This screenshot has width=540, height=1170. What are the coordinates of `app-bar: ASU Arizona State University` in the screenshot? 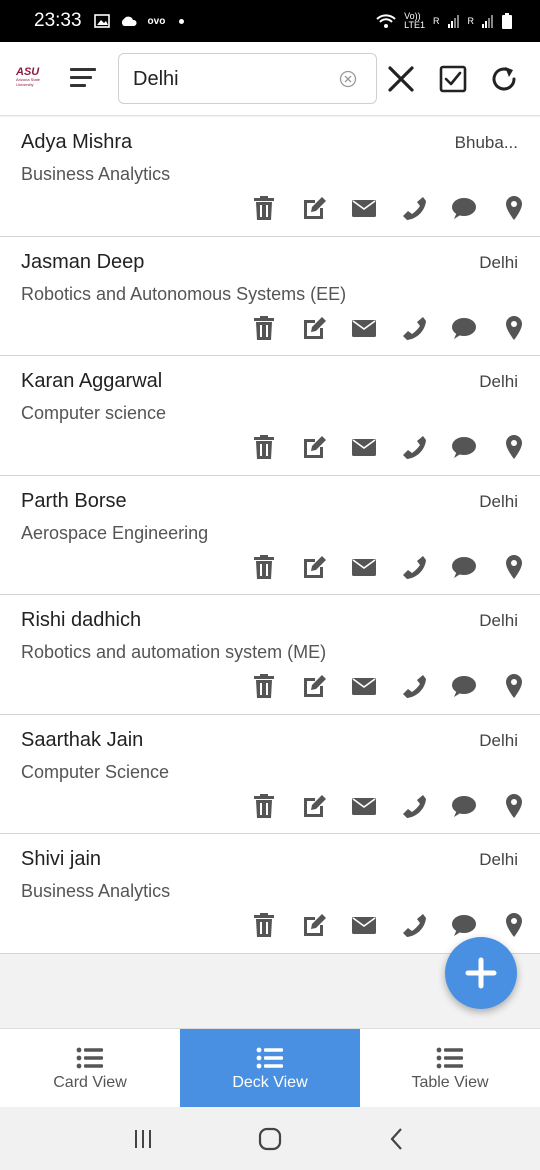 It's located at (270, 79).